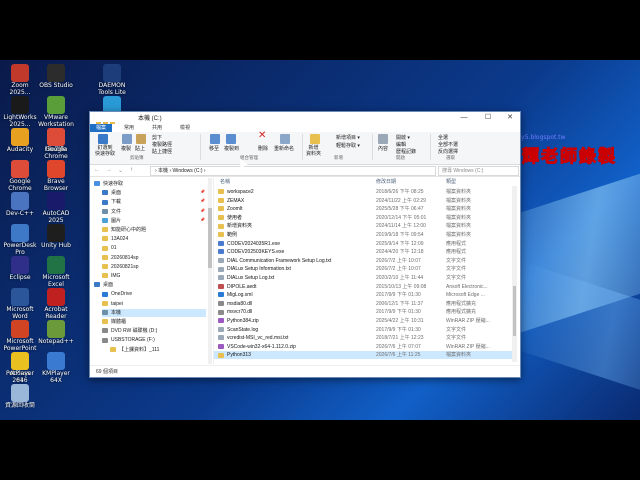 The height and width of the screenshot is (480, 640). Describe the element at coordinates (284, 149) in the screenshot. I see `rename-button: 重新命名` at that location.